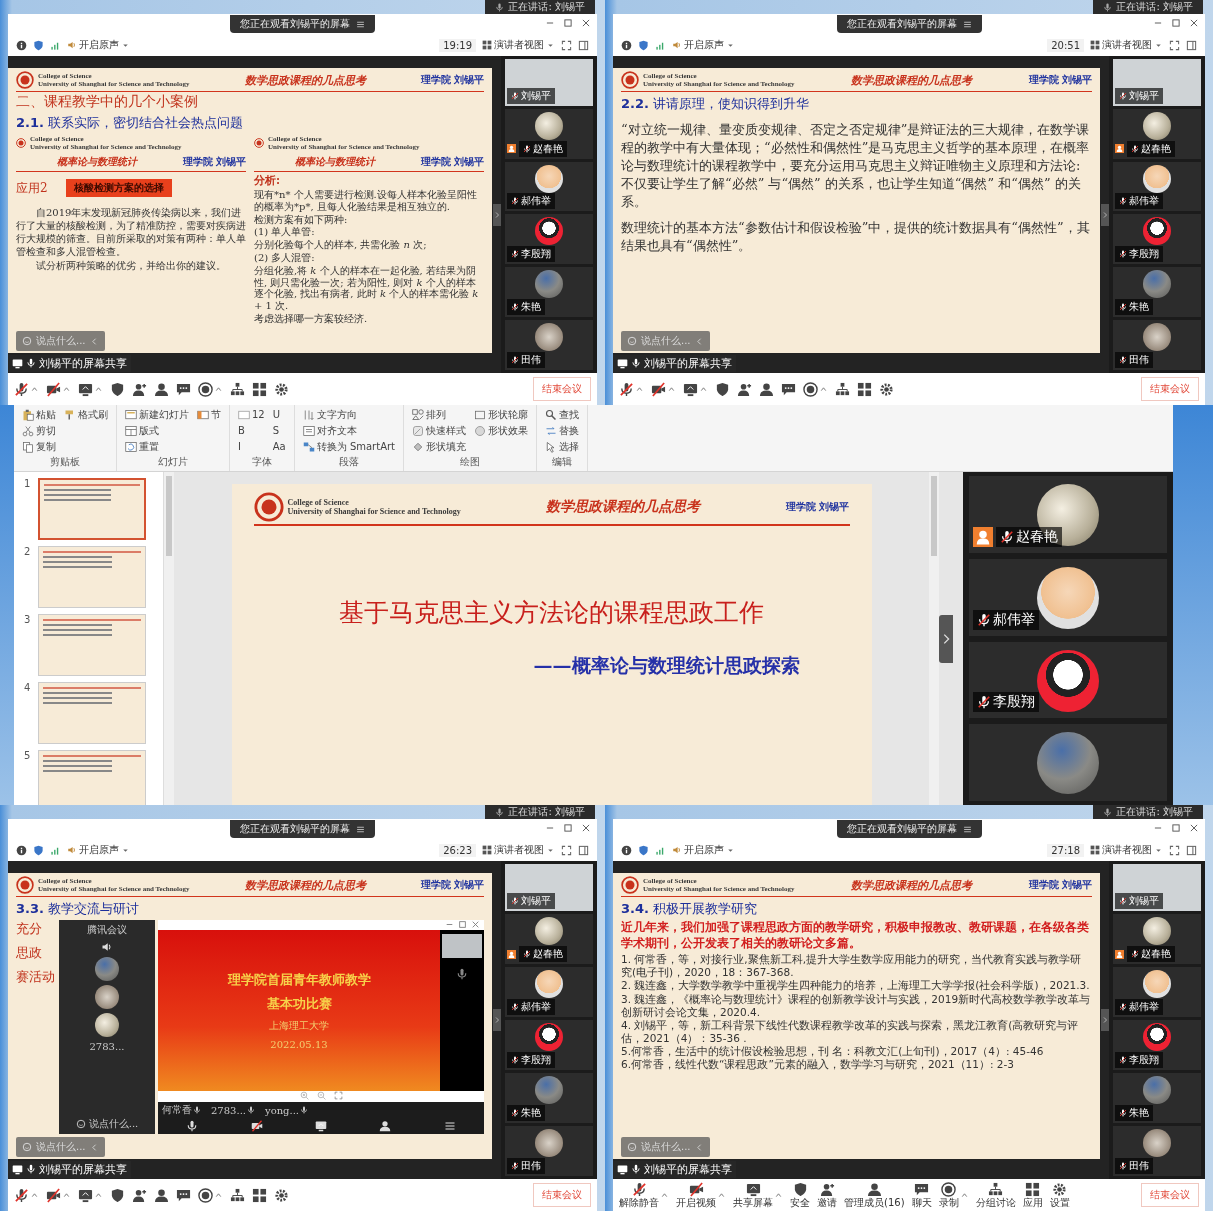  Describe the element at coordinates (921, 1195) in the screenshot. I see `toolbar-button: 聊天` at that location.